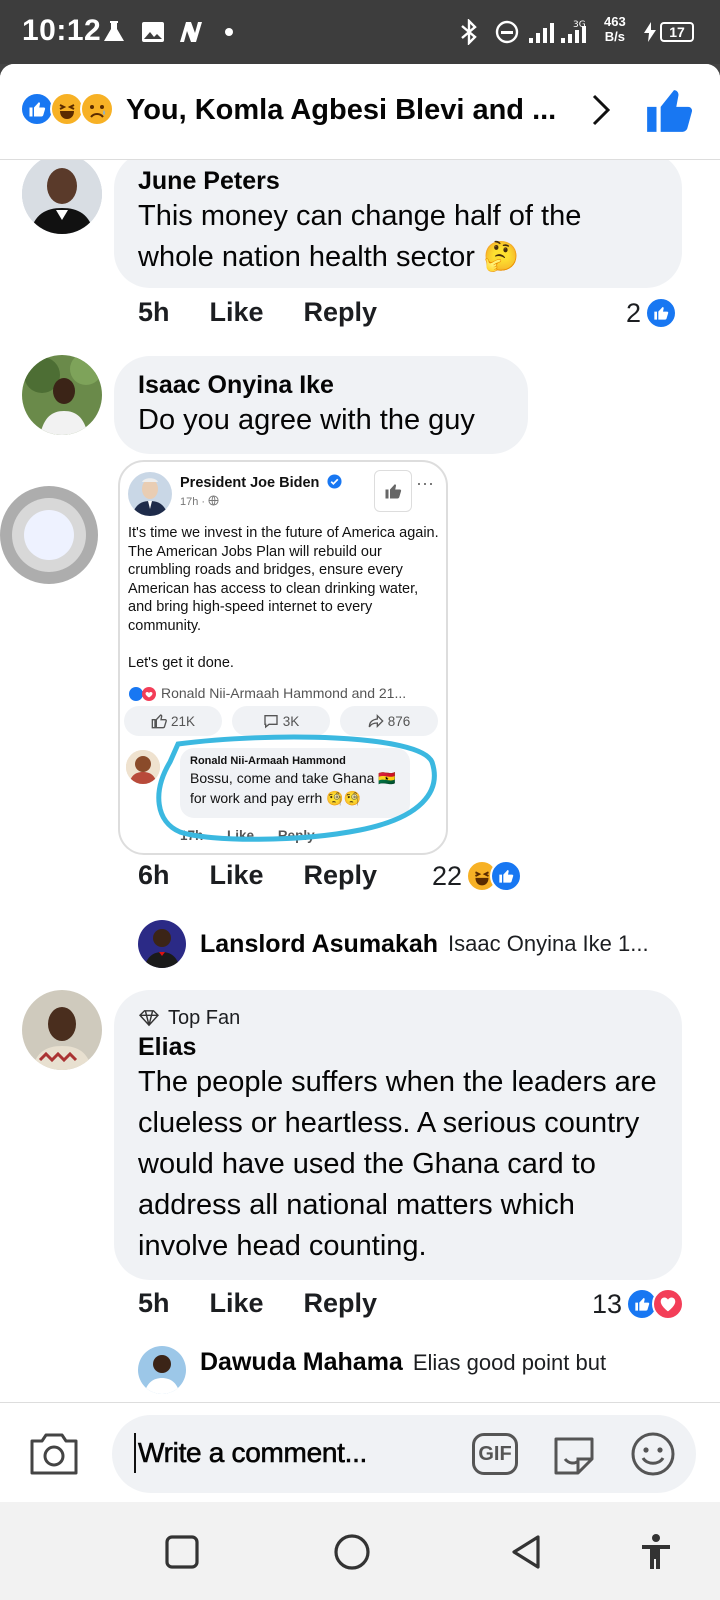 Image resolution: width=720 pixels, height=1600 pixels. I want to click on chevron-right-icon, so click(600, 110).